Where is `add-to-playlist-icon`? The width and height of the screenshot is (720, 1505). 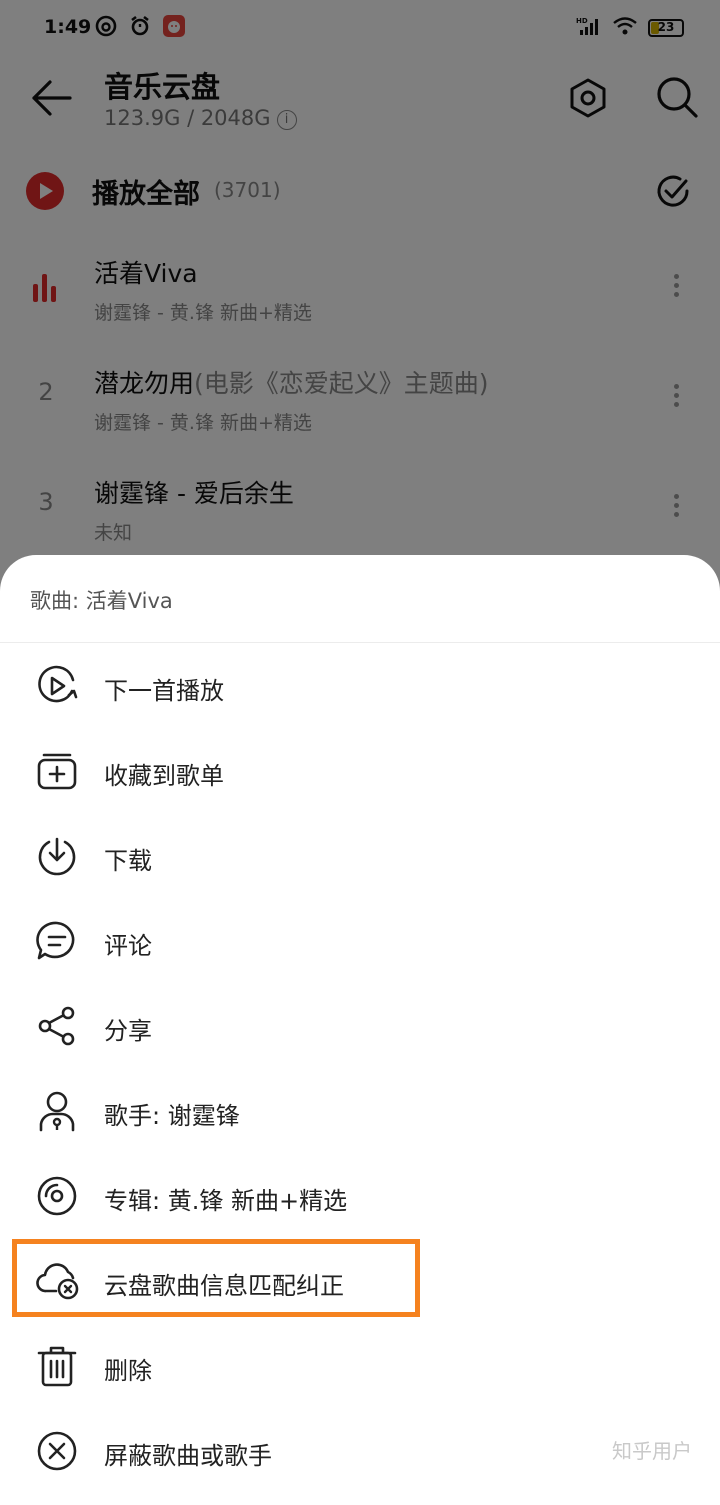
add-to-playlist-icon is located at coordinates (57, 771).